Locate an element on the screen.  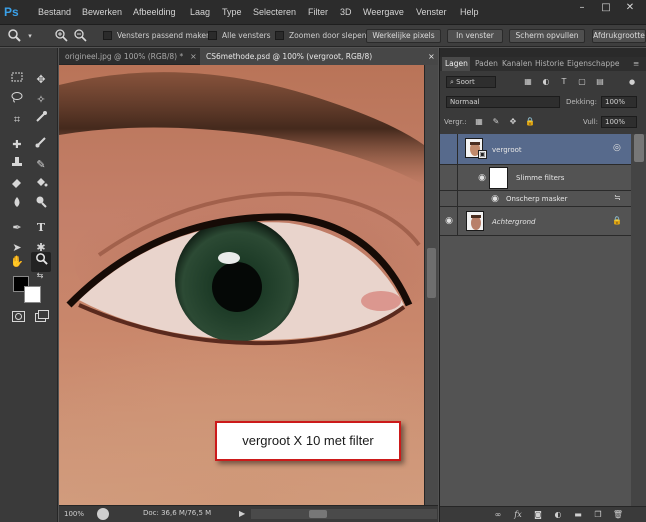
tab-historie: Historie is located at coordinates (548, 64).